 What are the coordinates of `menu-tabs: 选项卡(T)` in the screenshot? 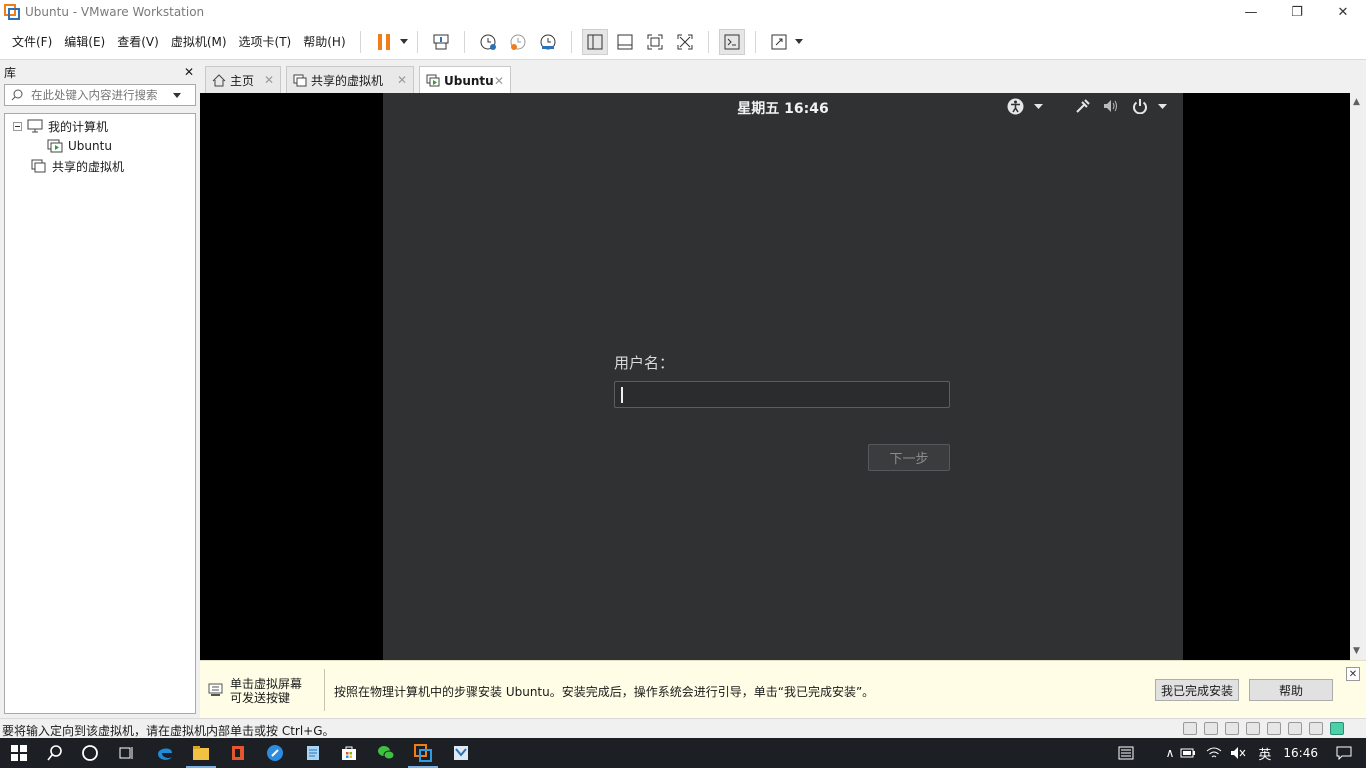 It's located at (265, 41).